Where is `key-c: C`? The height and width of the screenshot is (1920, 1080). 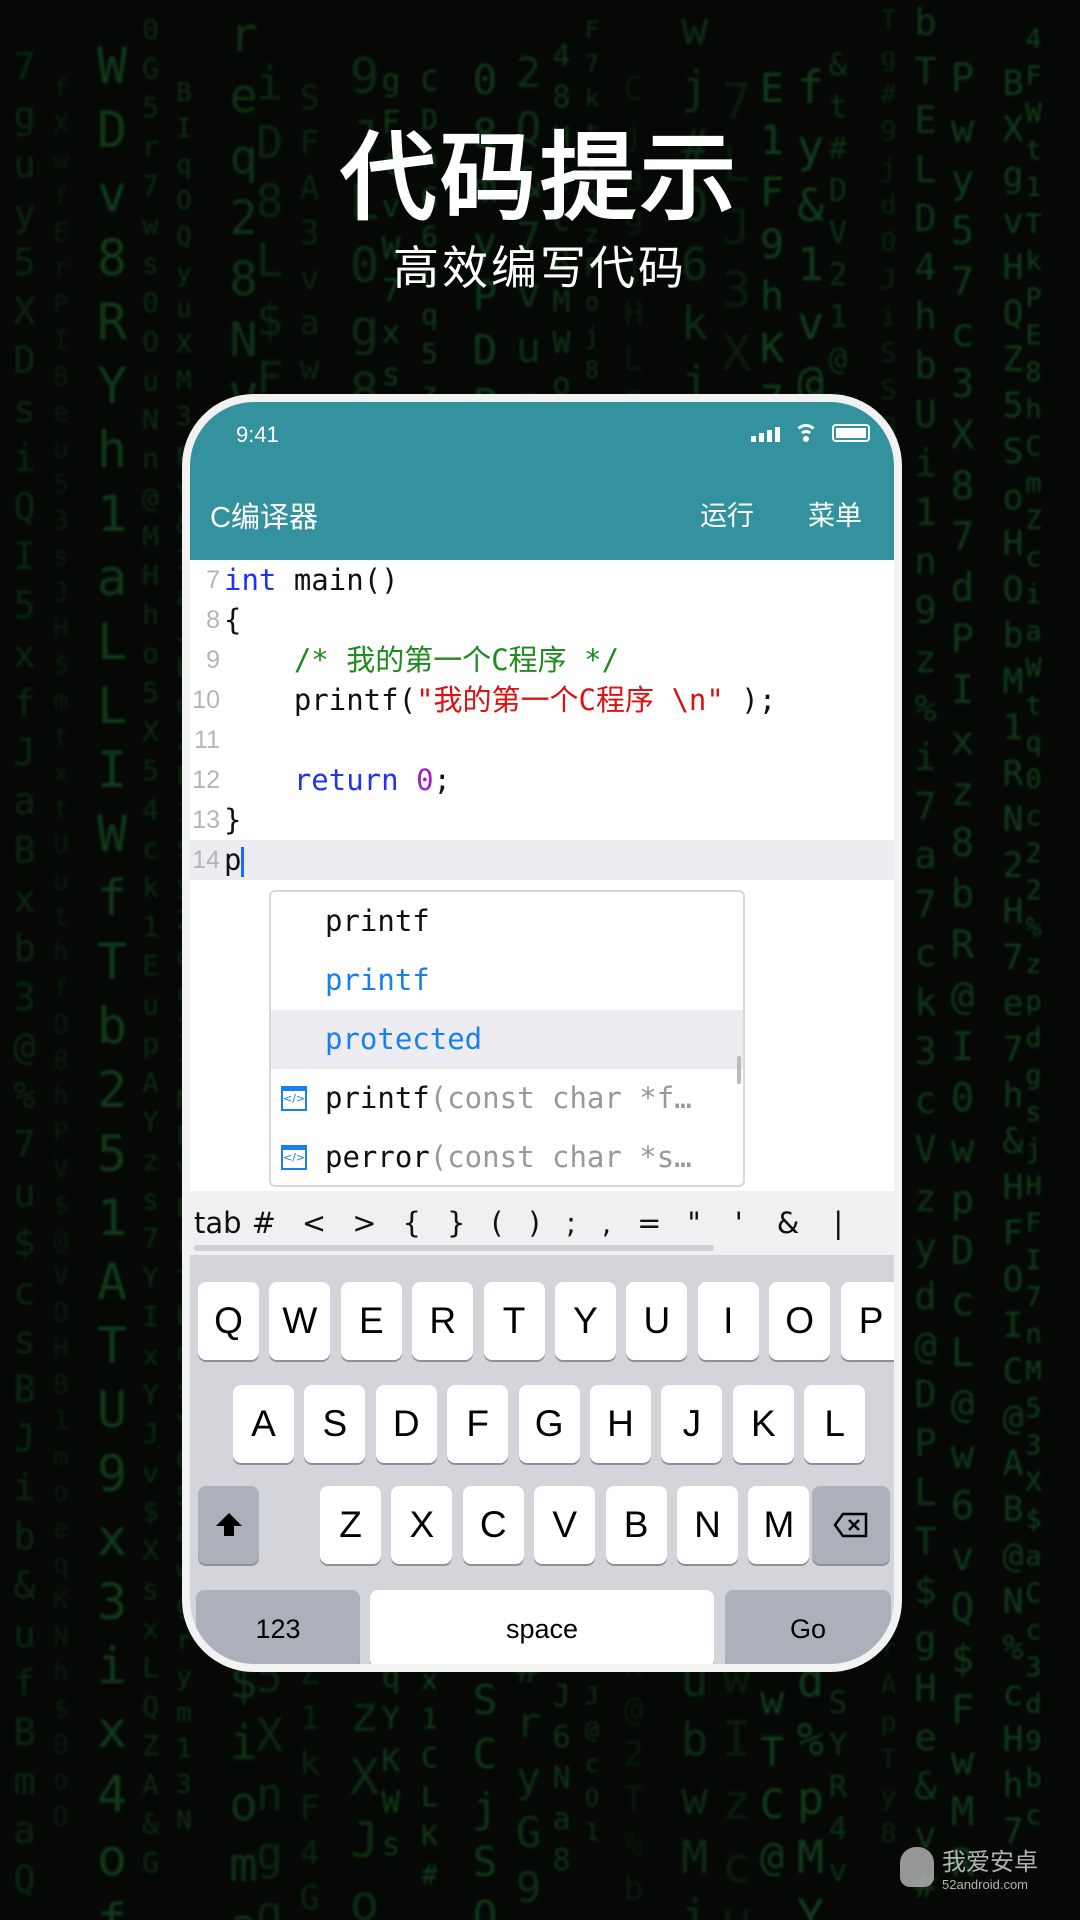 key-c: C is located at coordinates (493, 1525).